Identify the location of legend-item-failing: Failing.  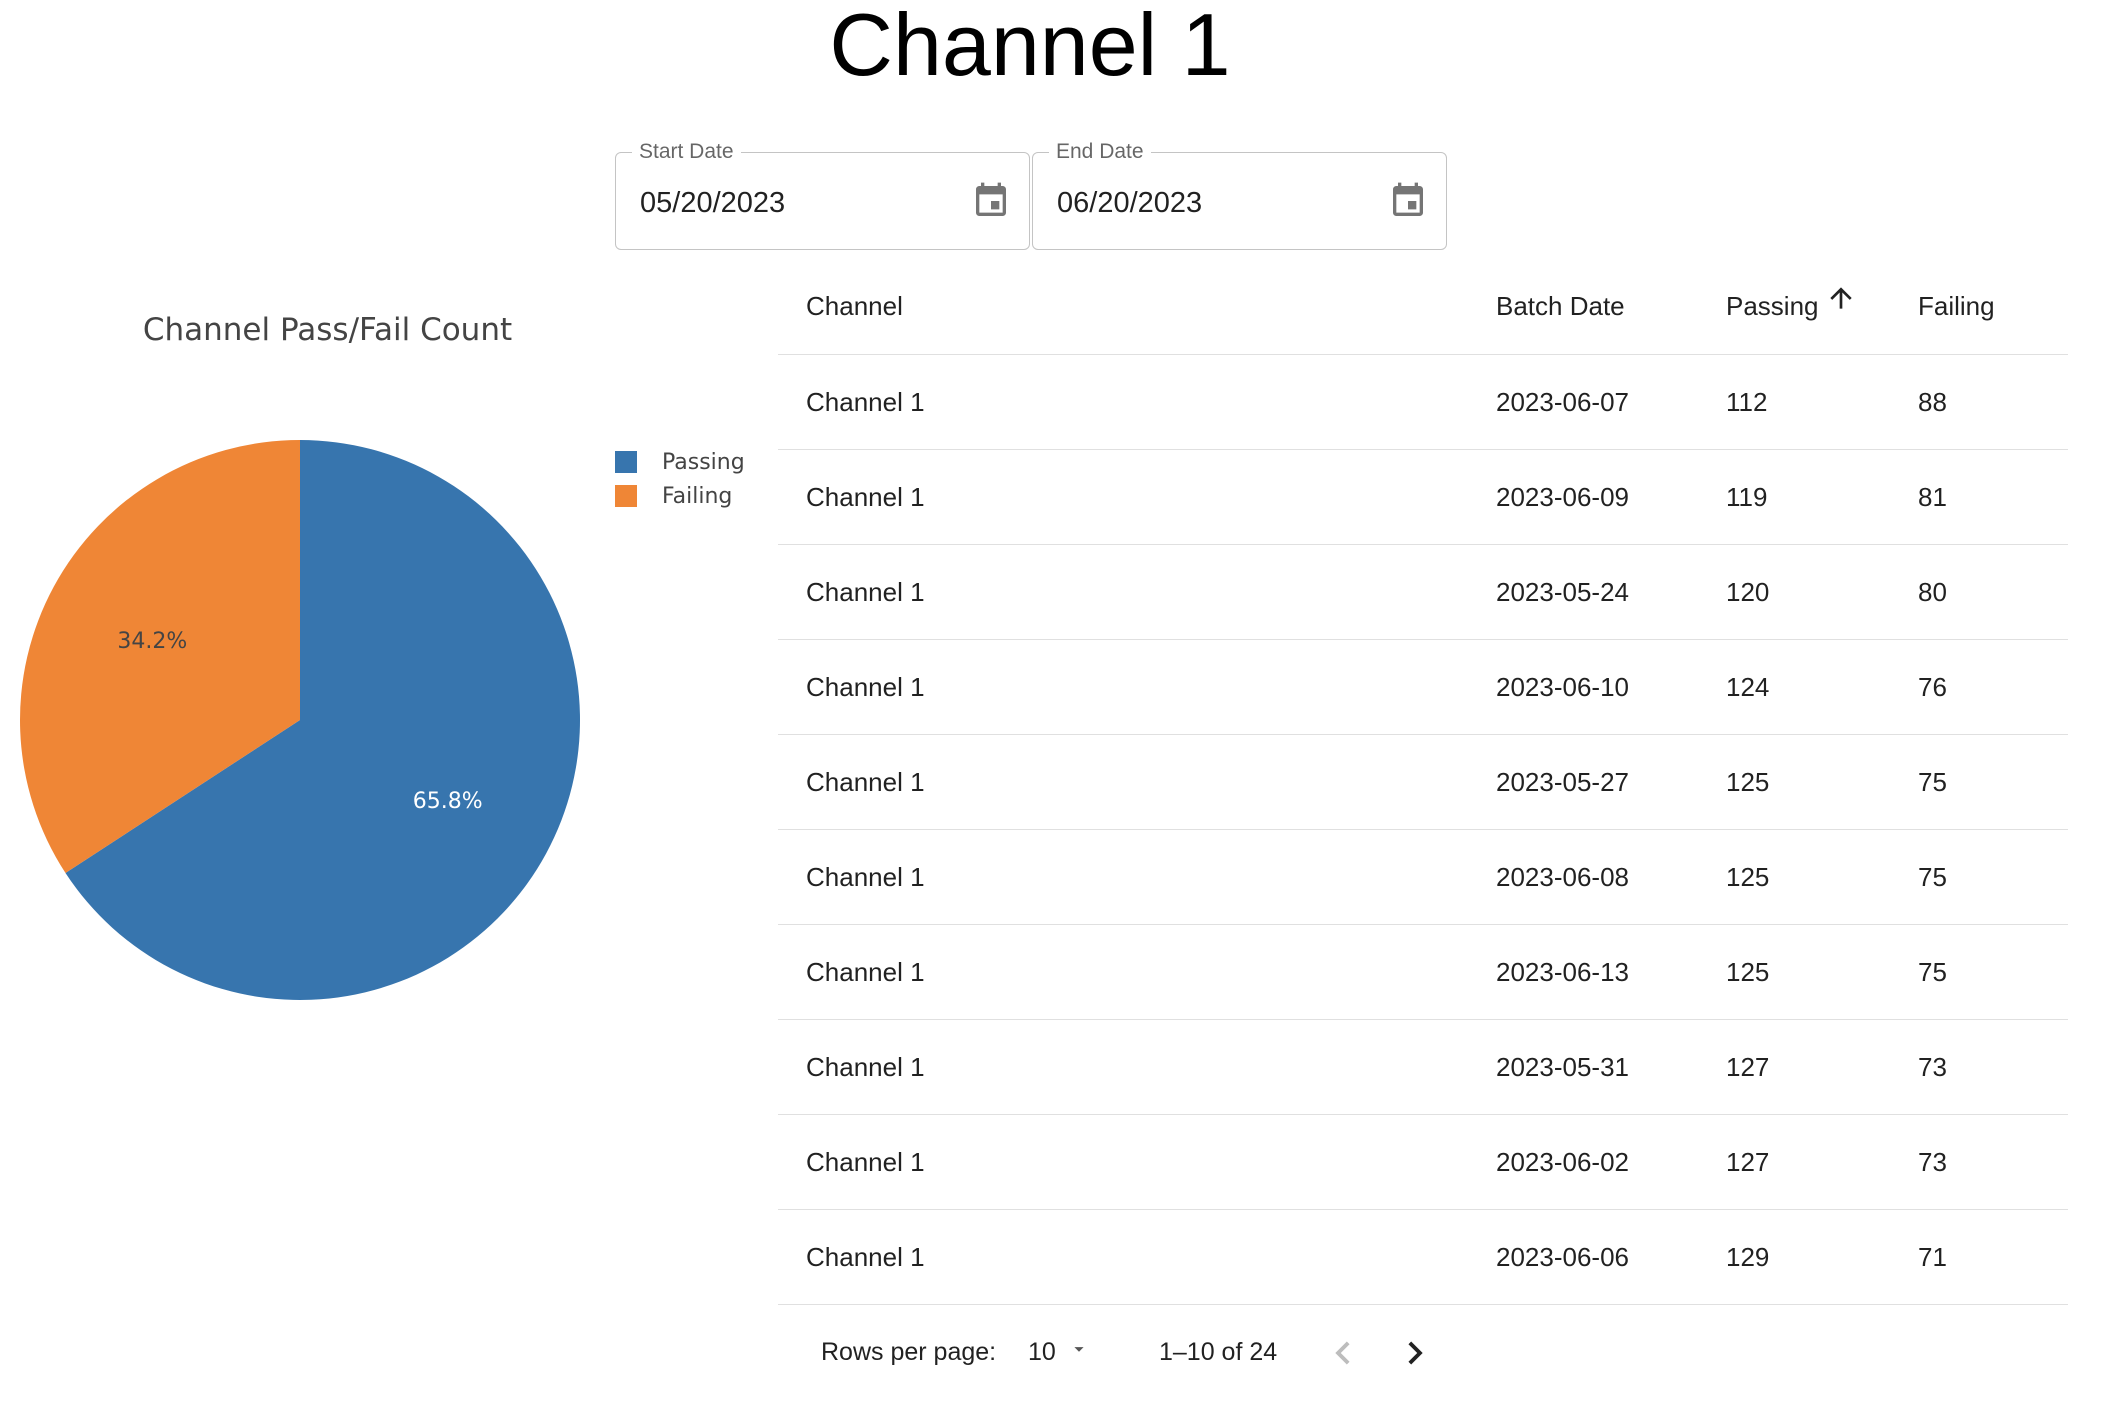
(680, 496).